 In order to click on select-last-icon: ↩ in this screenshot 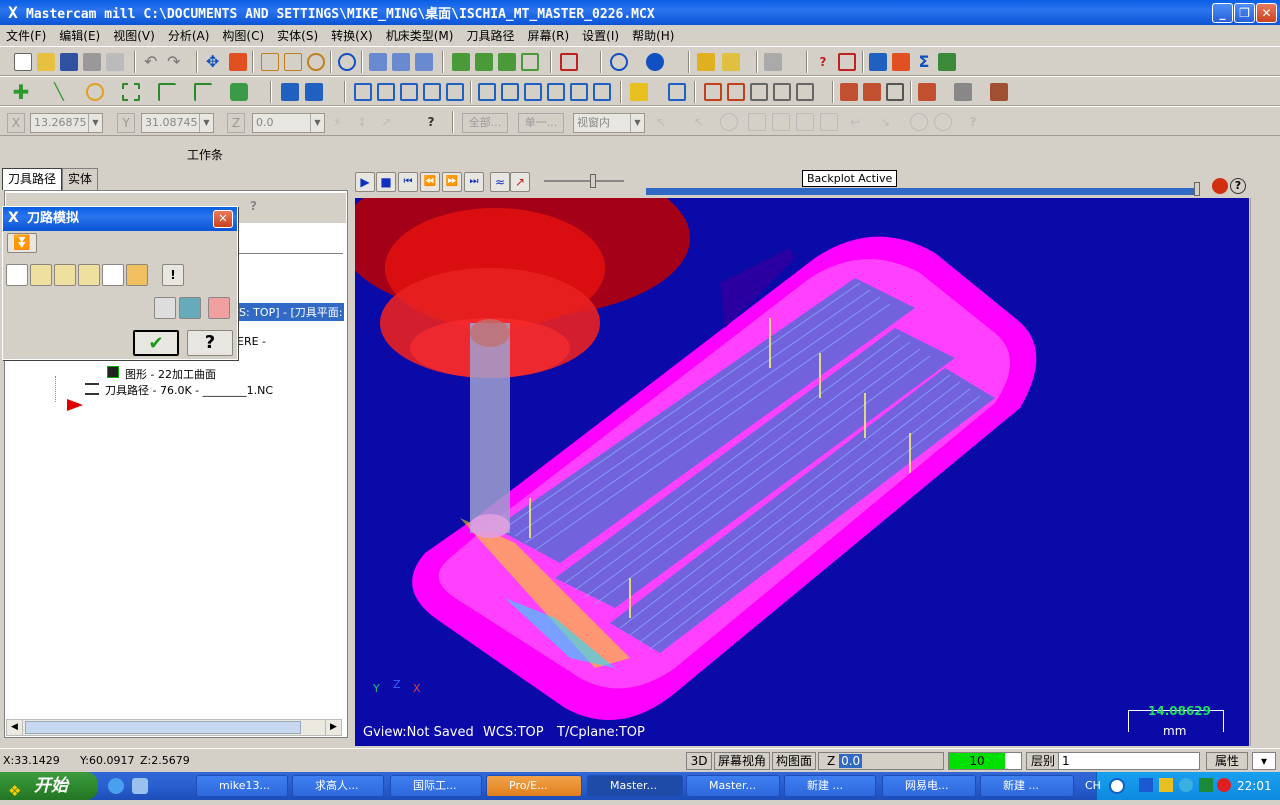, I will do `click(859, 122)`.